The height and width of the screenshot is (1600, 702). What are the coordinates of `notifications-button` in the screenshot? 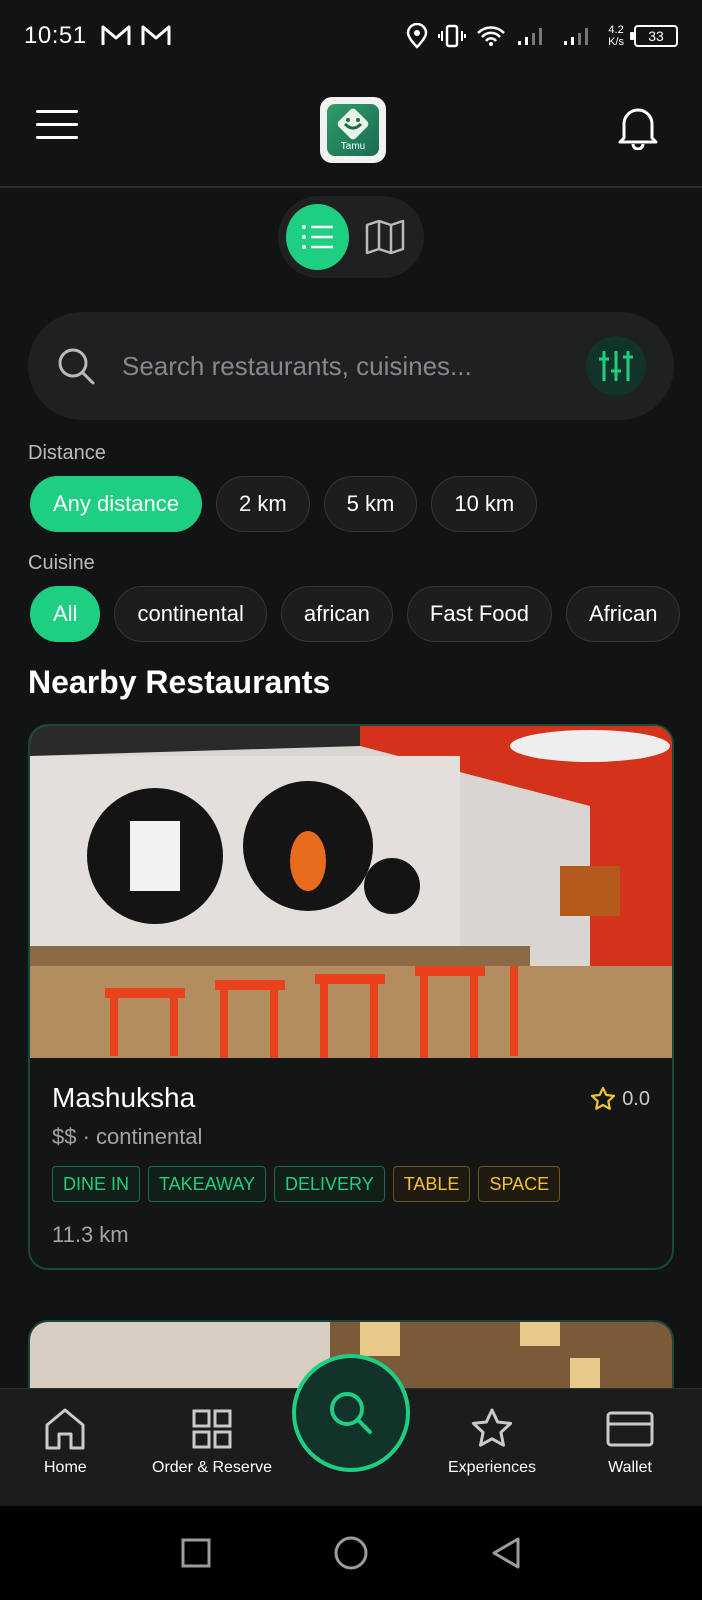 It's located at (638, 127).